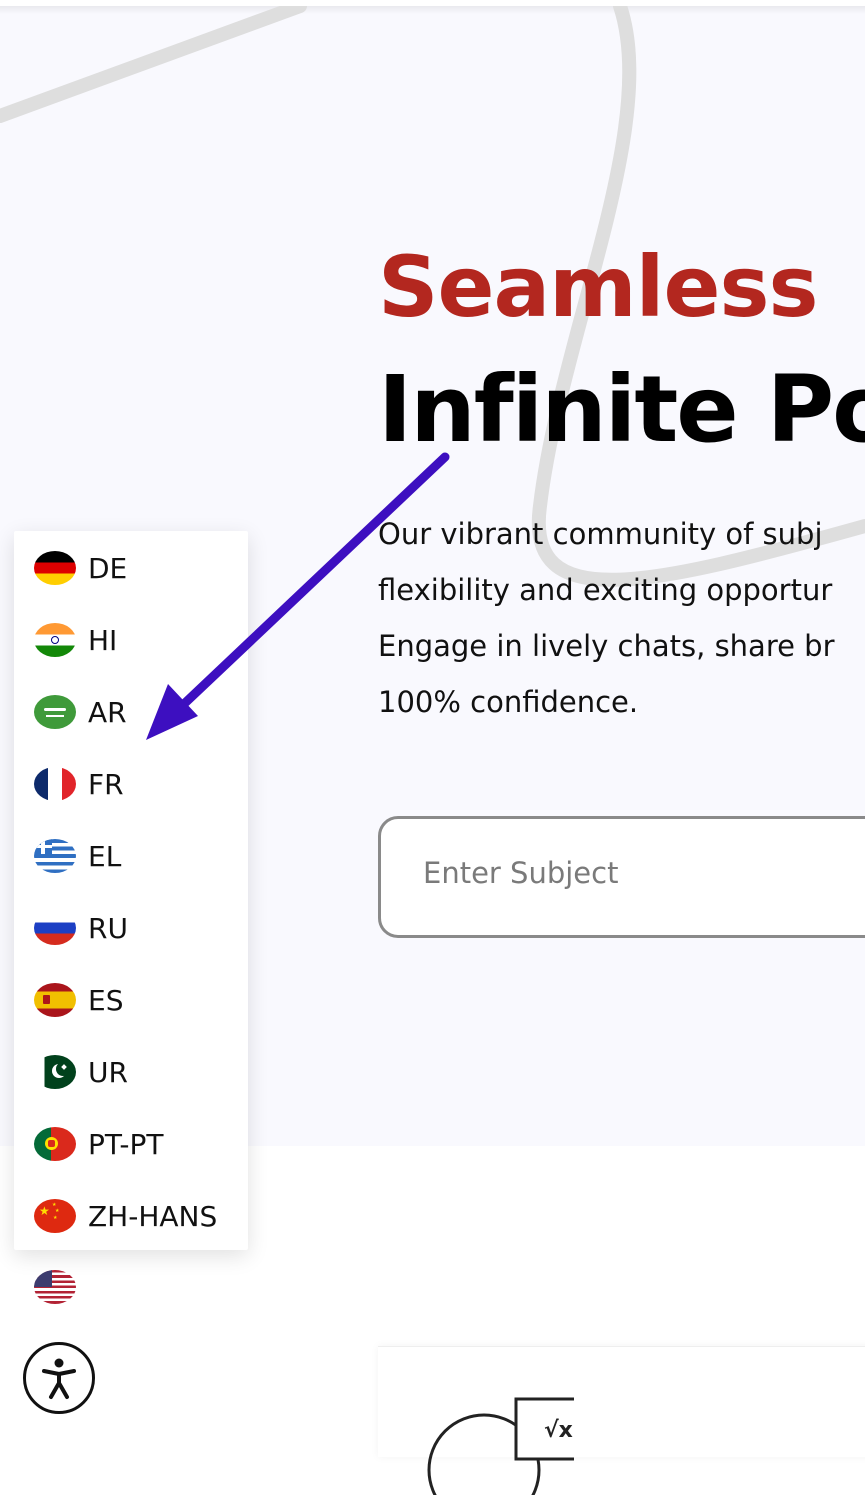 This screenshot has width=865, height=1495. Describe the element at coordinates (621, 409) in the screenshot. I see `headline-main: Infinite Po` at that location.